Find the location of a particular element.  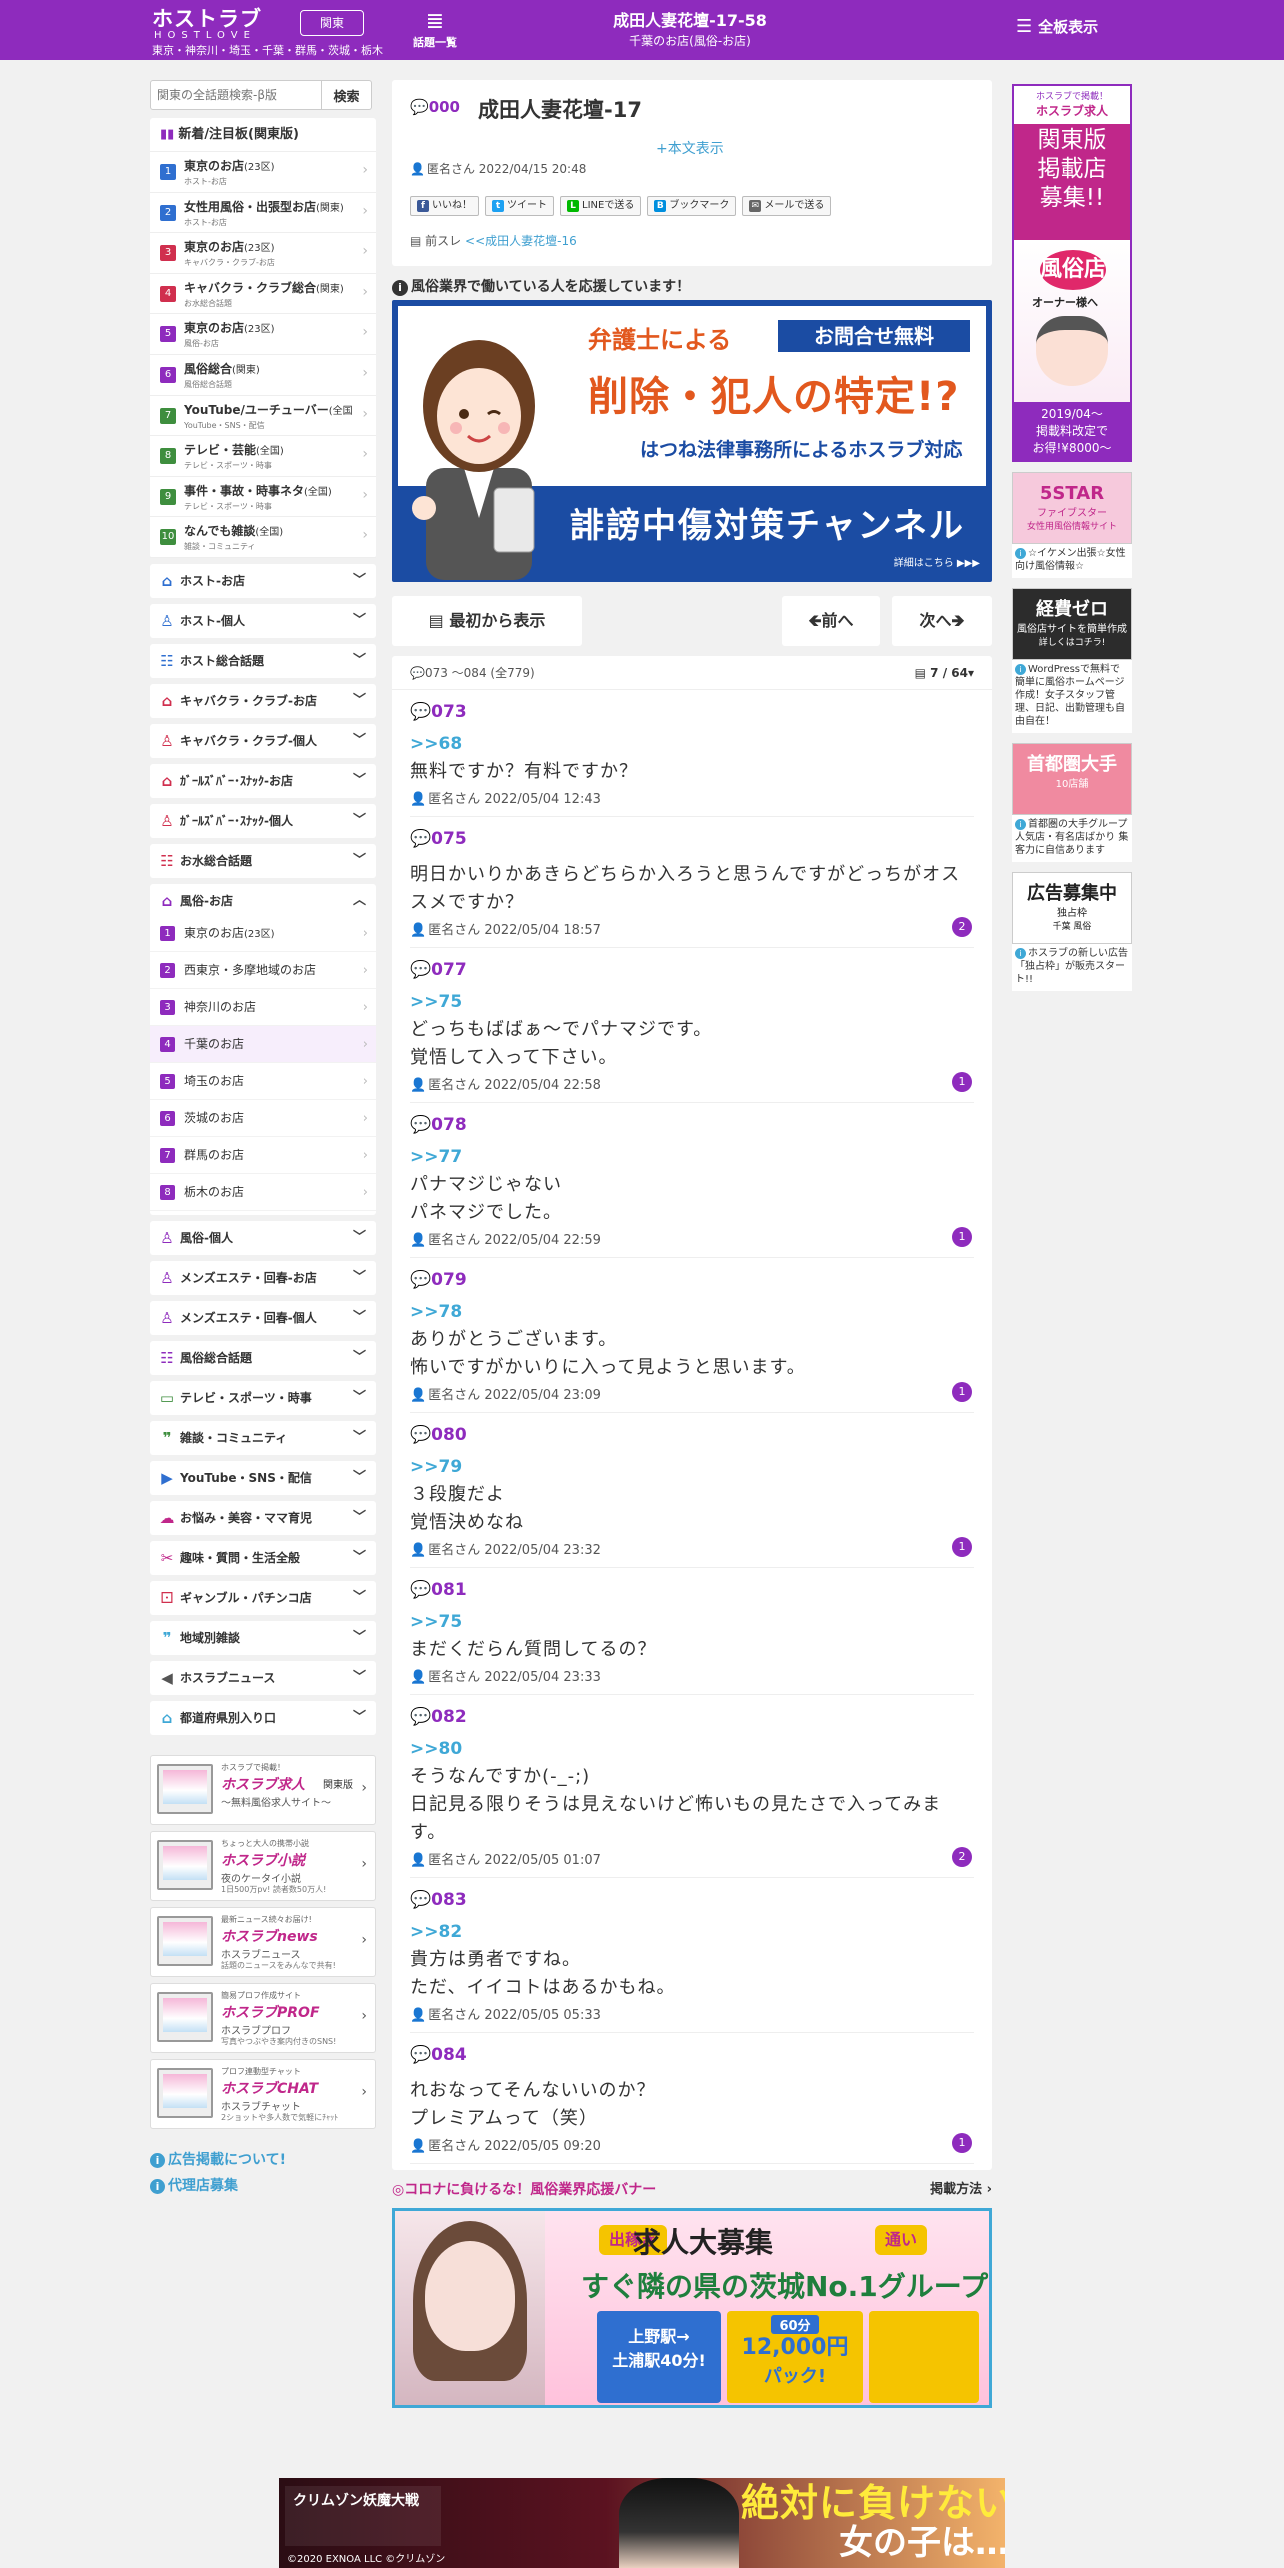

board-item: 10 なんでも雑談(全国) 雑談・コミュニティ › is located at coordinates (263, 537).